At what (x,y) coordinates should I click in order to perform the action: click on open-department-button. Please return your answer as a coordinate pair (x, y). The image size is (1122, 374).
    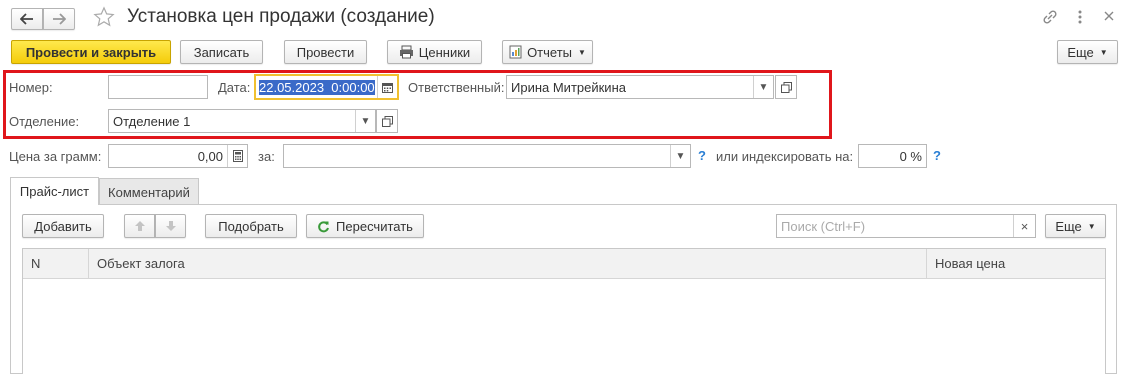
    Looking at the image, I should click on (387, 121).